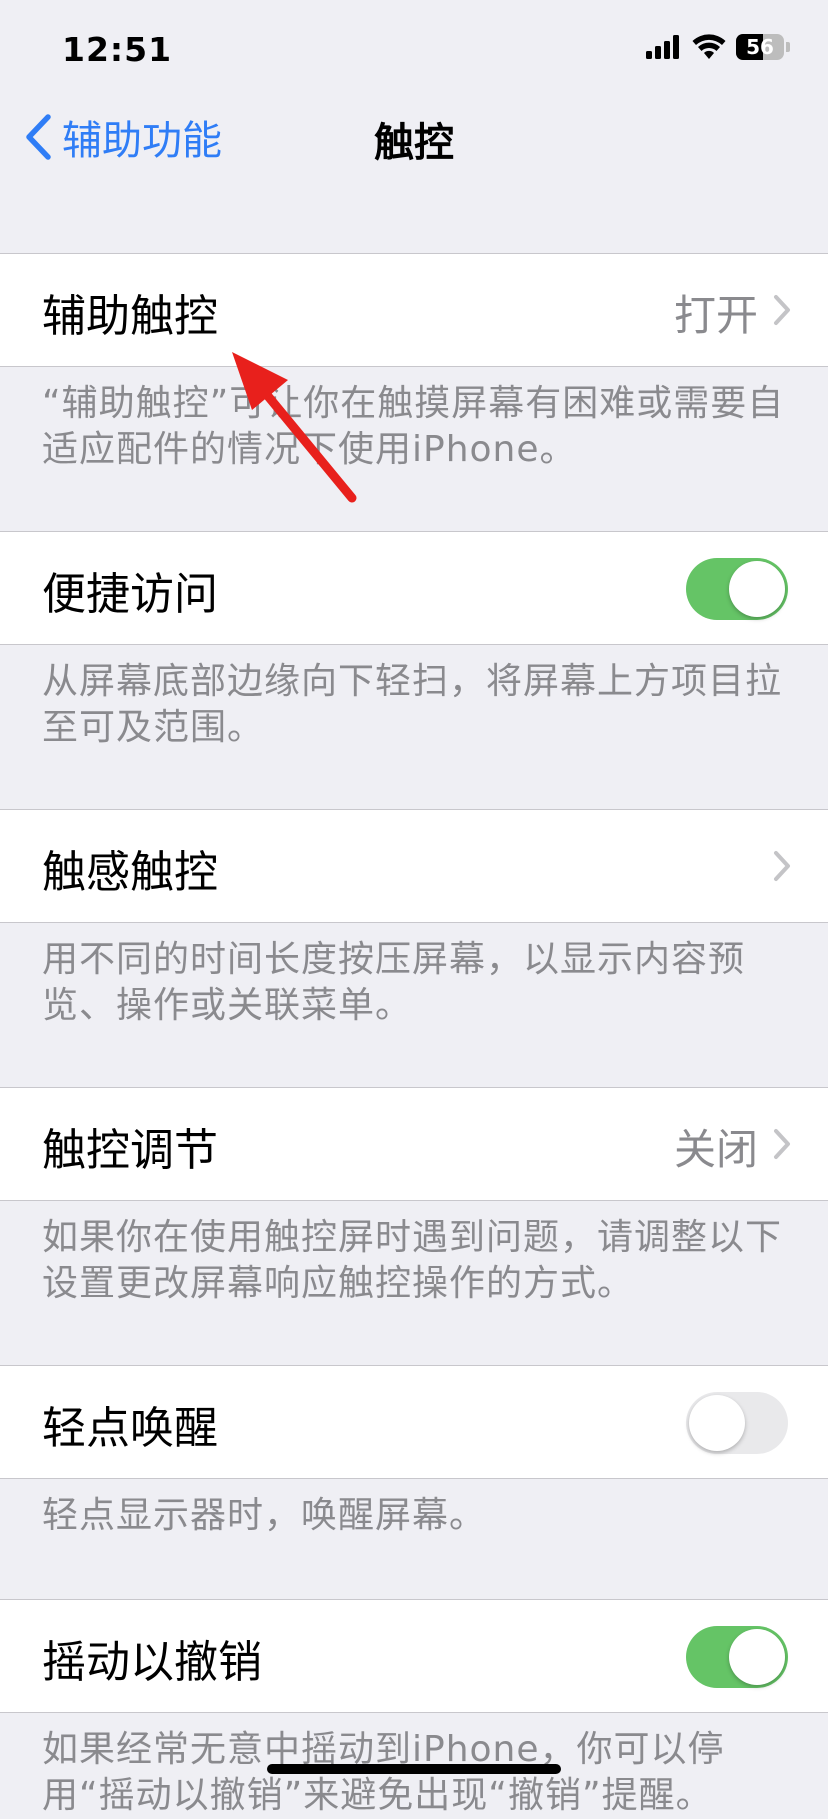  Describe the element at coordinates (414, 1422) in the screenshot. I see `tap-to-wake-row: 轻点唤醒` at that location.